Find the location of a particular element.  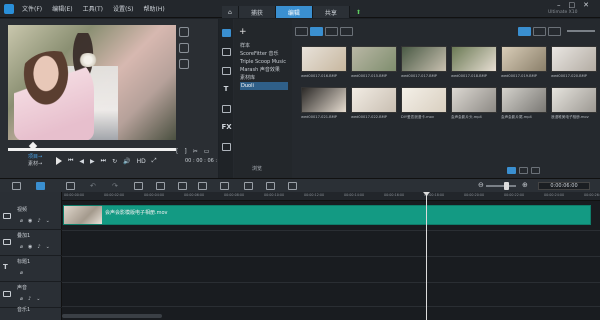

media-thumbnail: wed00017-018.BMP is located at coordinates (474, 63).